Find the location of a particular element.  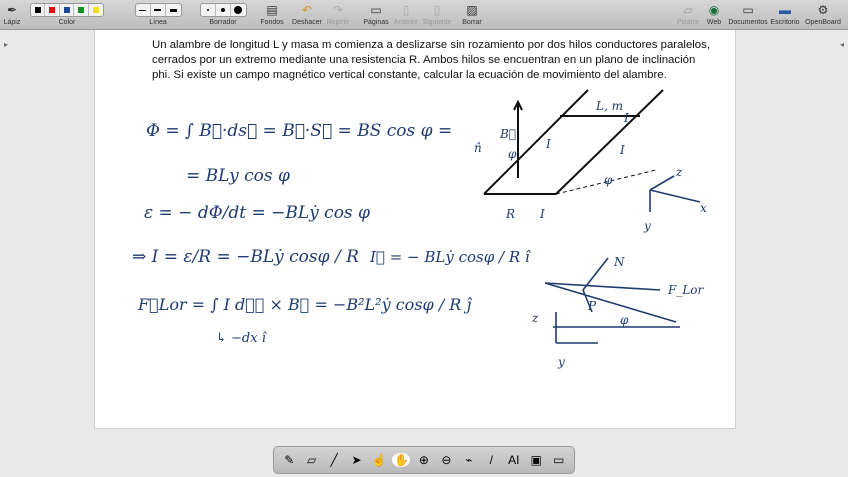

svg-text: F_Lor is located at coordinates (686, 290).